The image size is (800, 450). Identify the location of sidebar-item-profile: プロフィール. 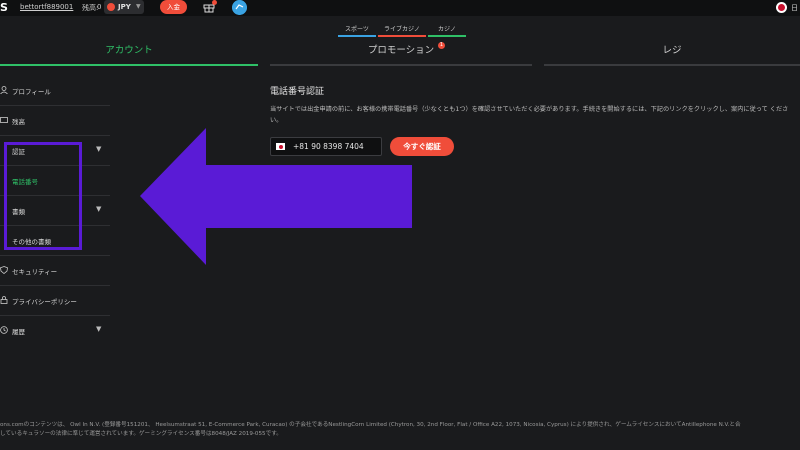
(55, 91).